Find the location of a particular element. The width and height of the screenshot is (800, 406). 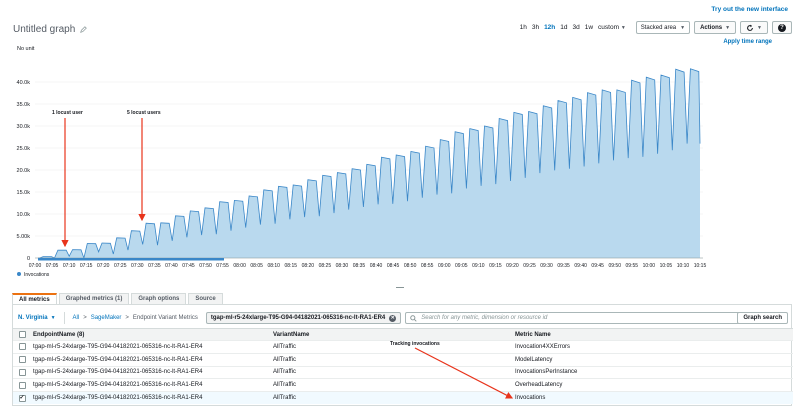

x-tick-label: 07:15 is located at coordinates (86, 266).